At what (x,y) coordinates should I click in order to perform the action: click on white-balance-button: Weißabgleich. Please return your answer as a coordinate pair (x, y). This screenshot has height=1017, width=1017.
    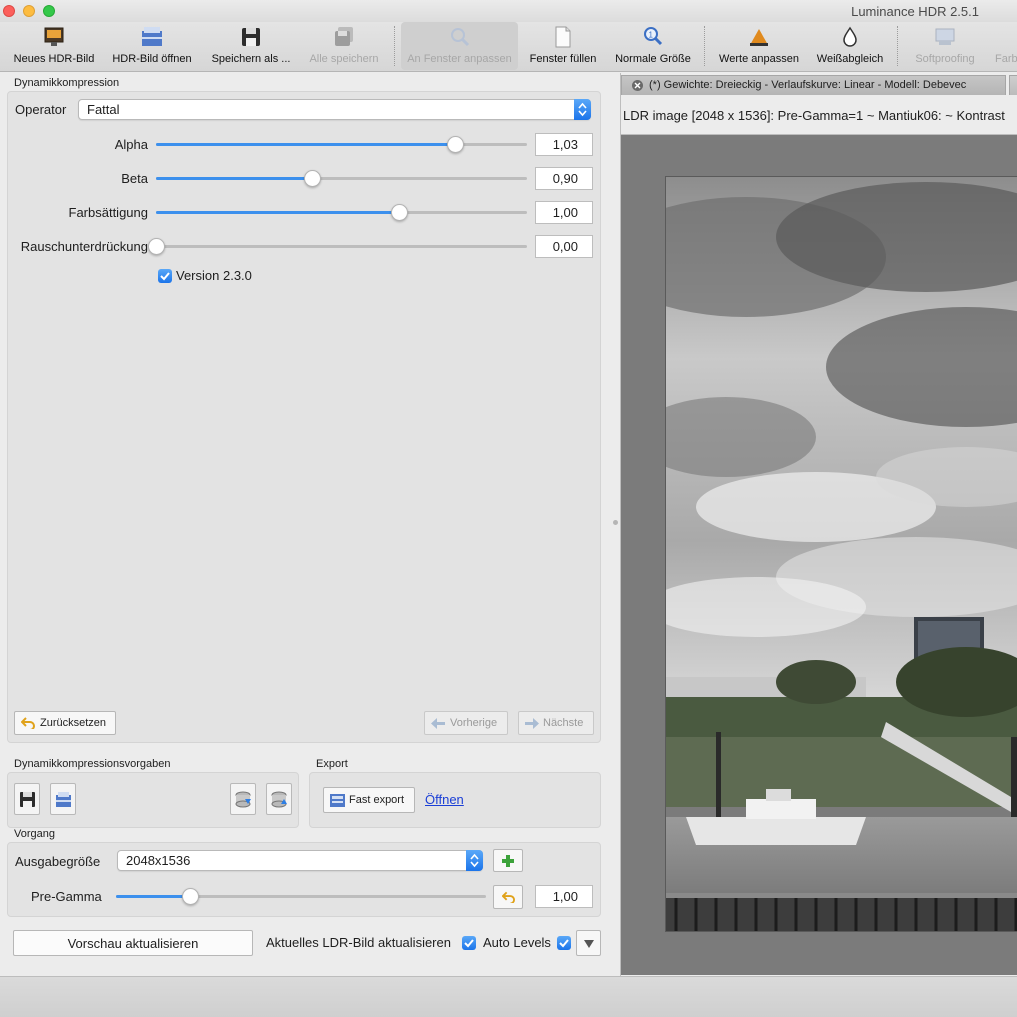
    Looking at the image, I should click on (850, 46).